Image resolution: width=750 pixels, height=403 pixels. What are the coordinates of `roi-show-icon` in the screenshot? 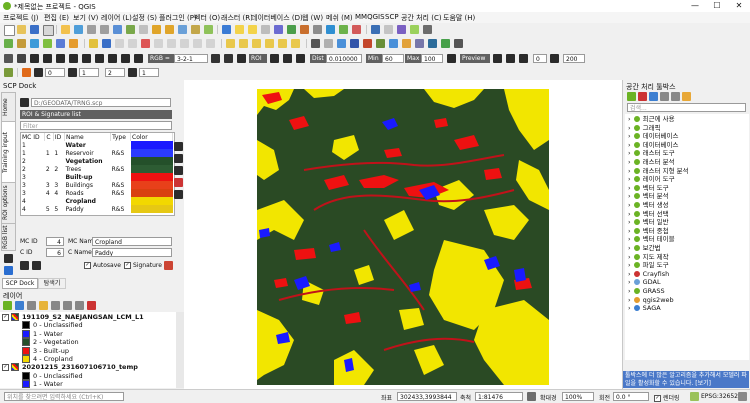 It's located at (274, 58).